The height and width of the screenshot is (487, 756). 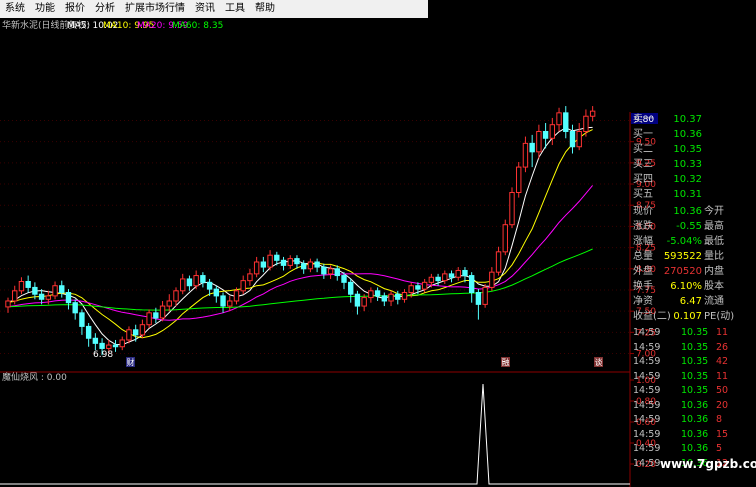 What do you see at coordinates (643, 271) in the screenshot?
I see `quote-label: 外盘` at bounding box center [643, 271].